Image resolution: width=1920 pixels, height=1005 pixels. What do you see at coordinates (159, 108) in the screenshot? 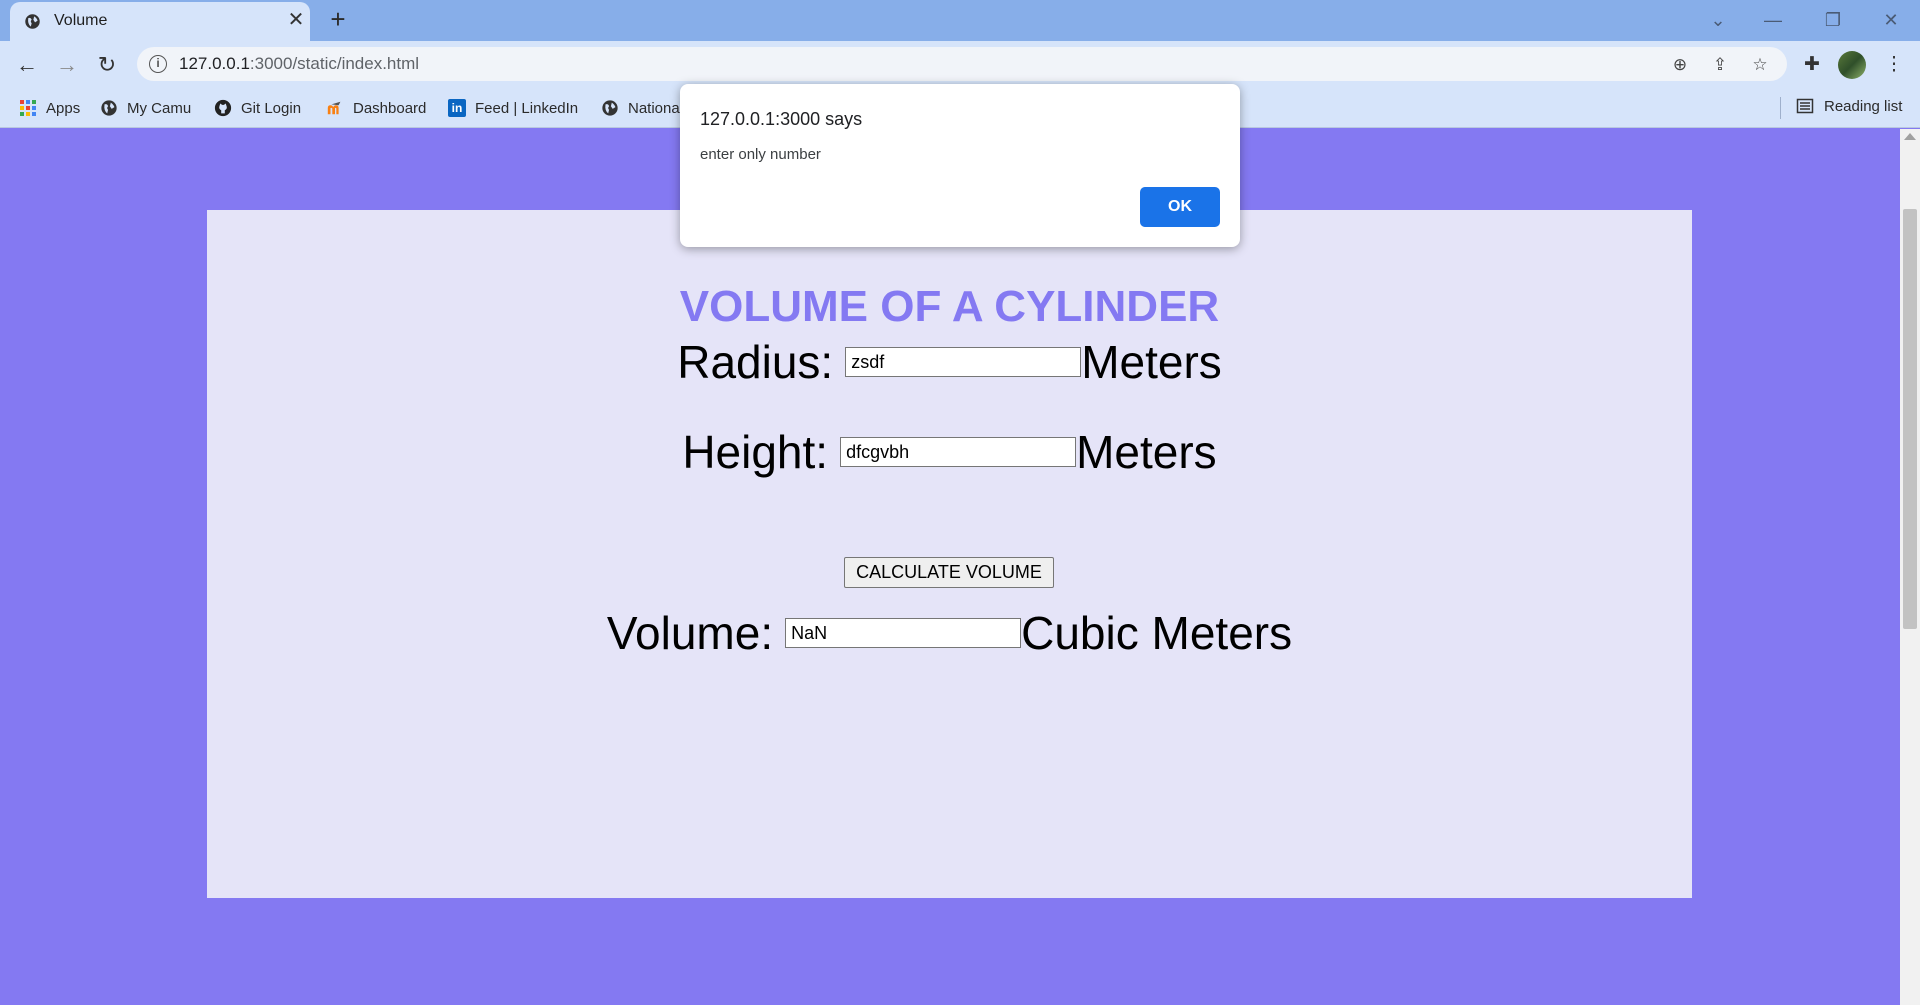
I see `bookmark-label: My Camu` at bounding box center [159, 108].